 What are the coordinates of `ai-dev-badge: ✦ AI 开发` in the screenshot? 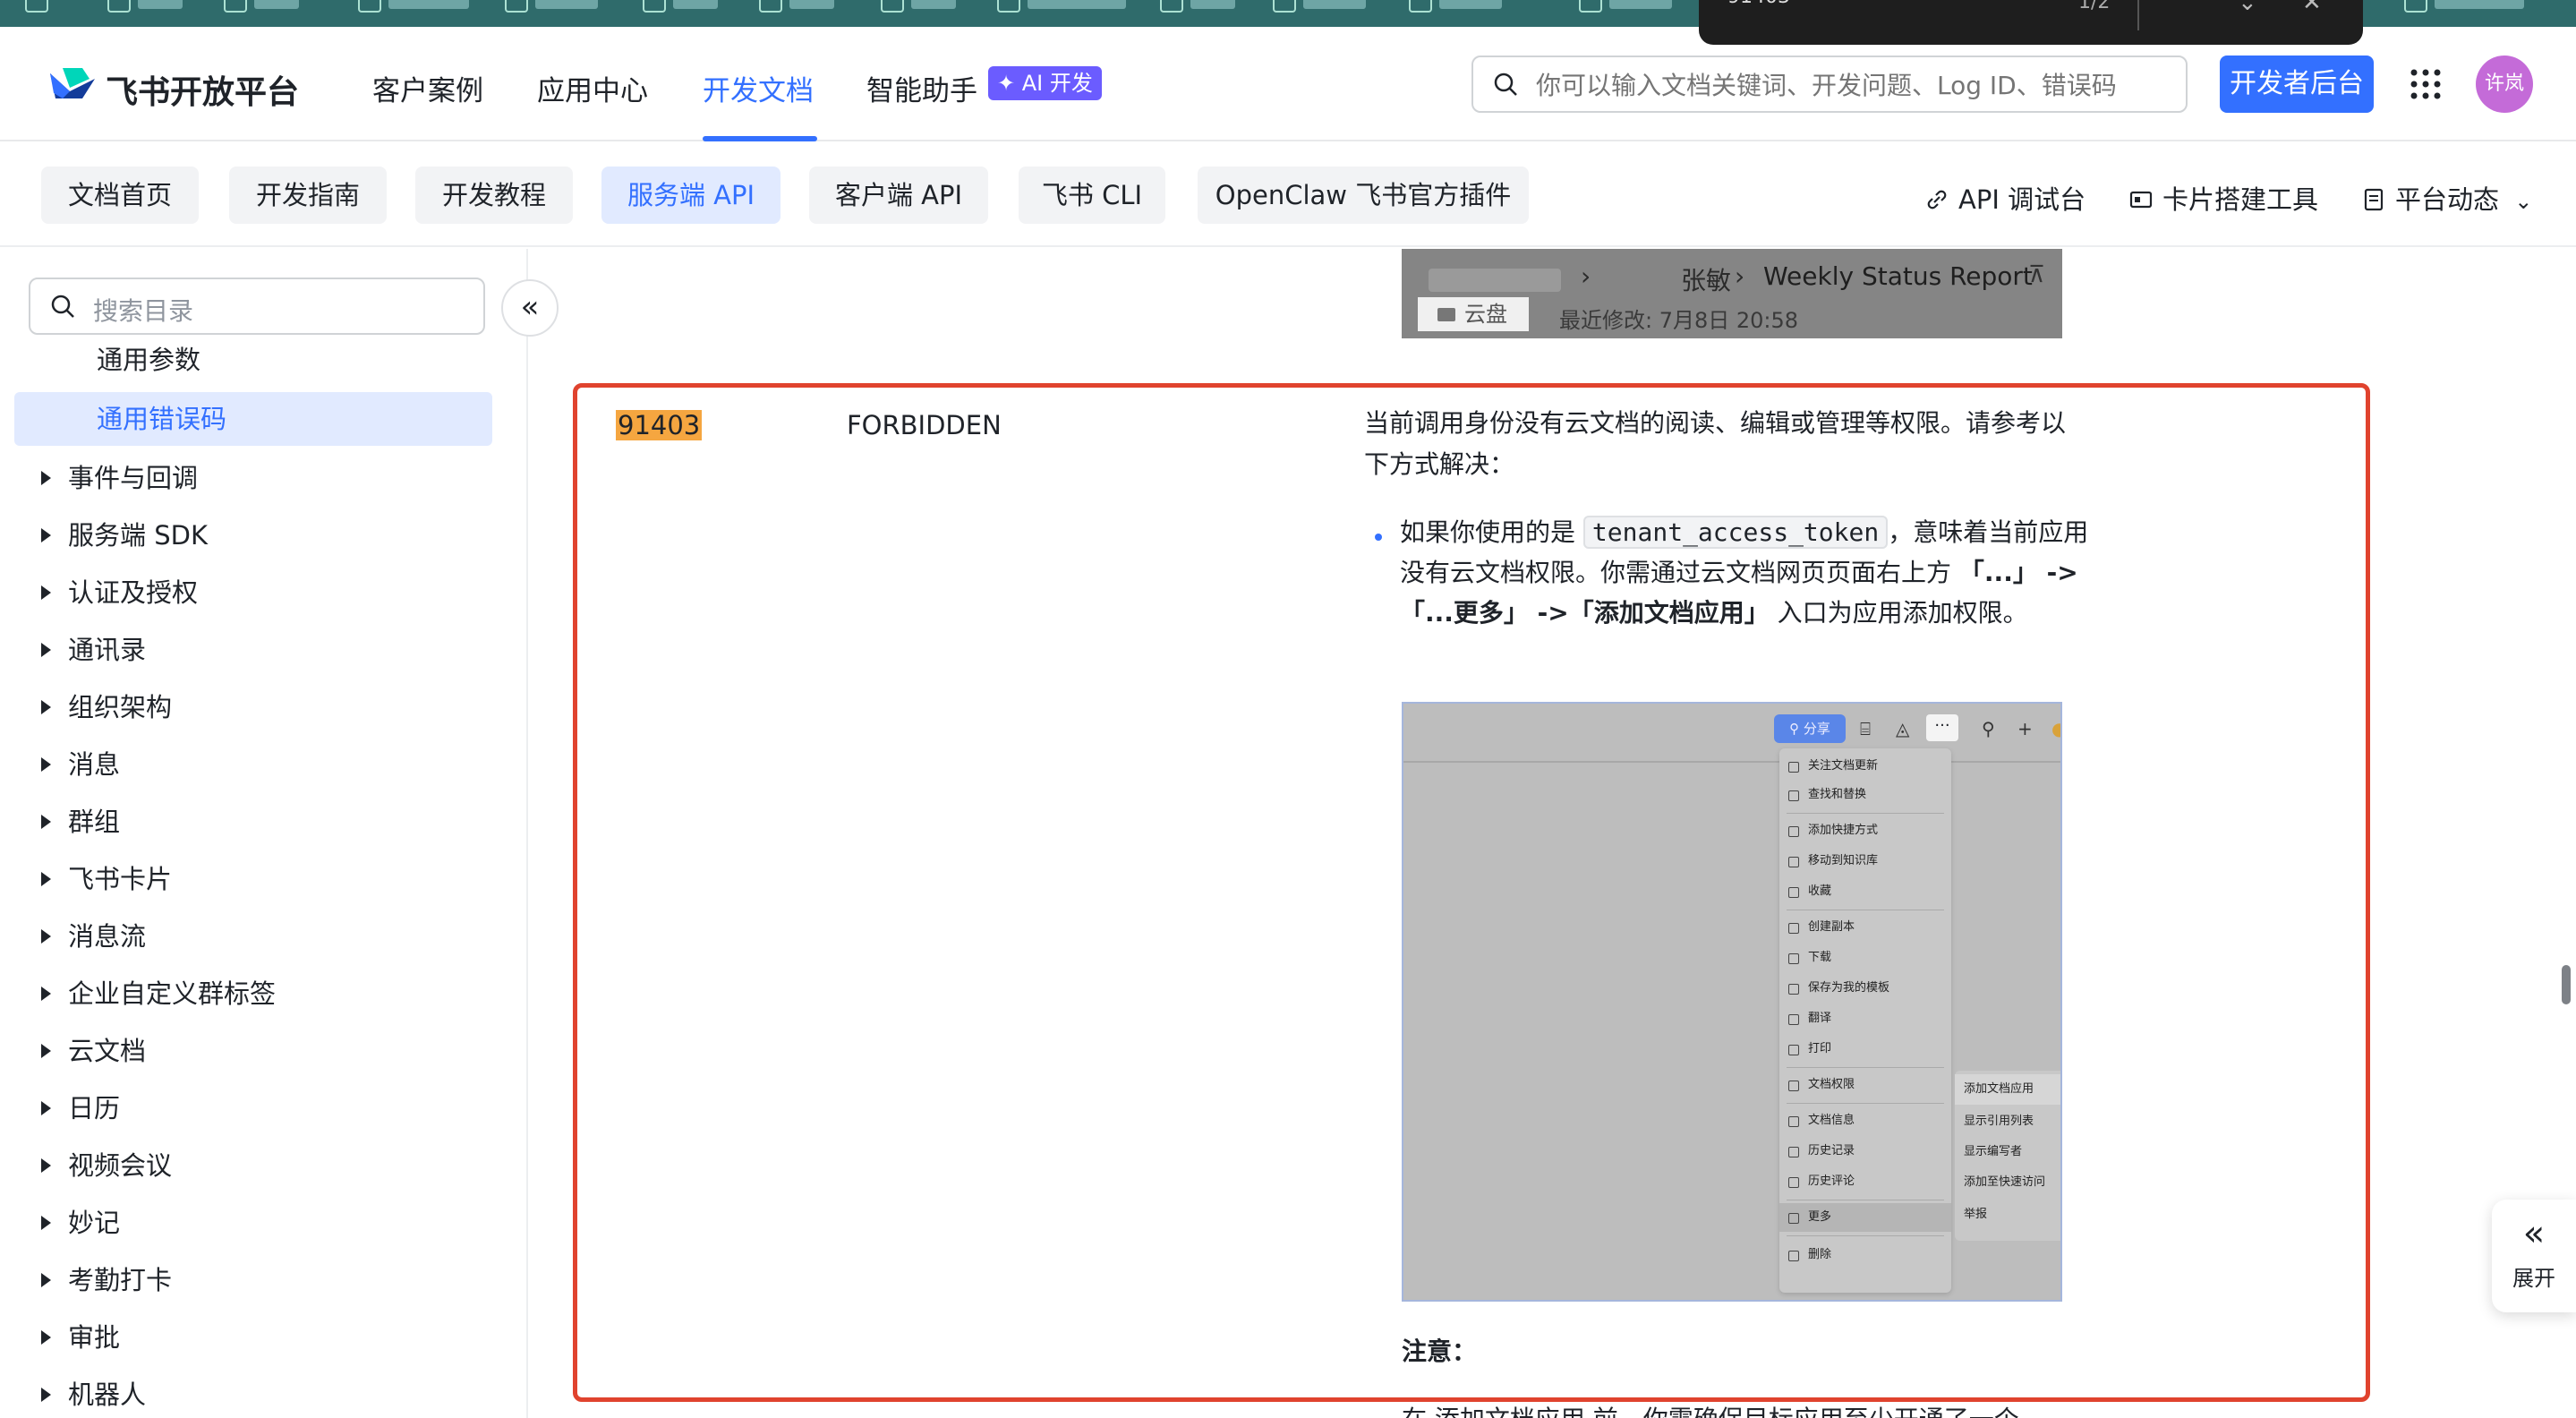 It's located at (1045, 83).